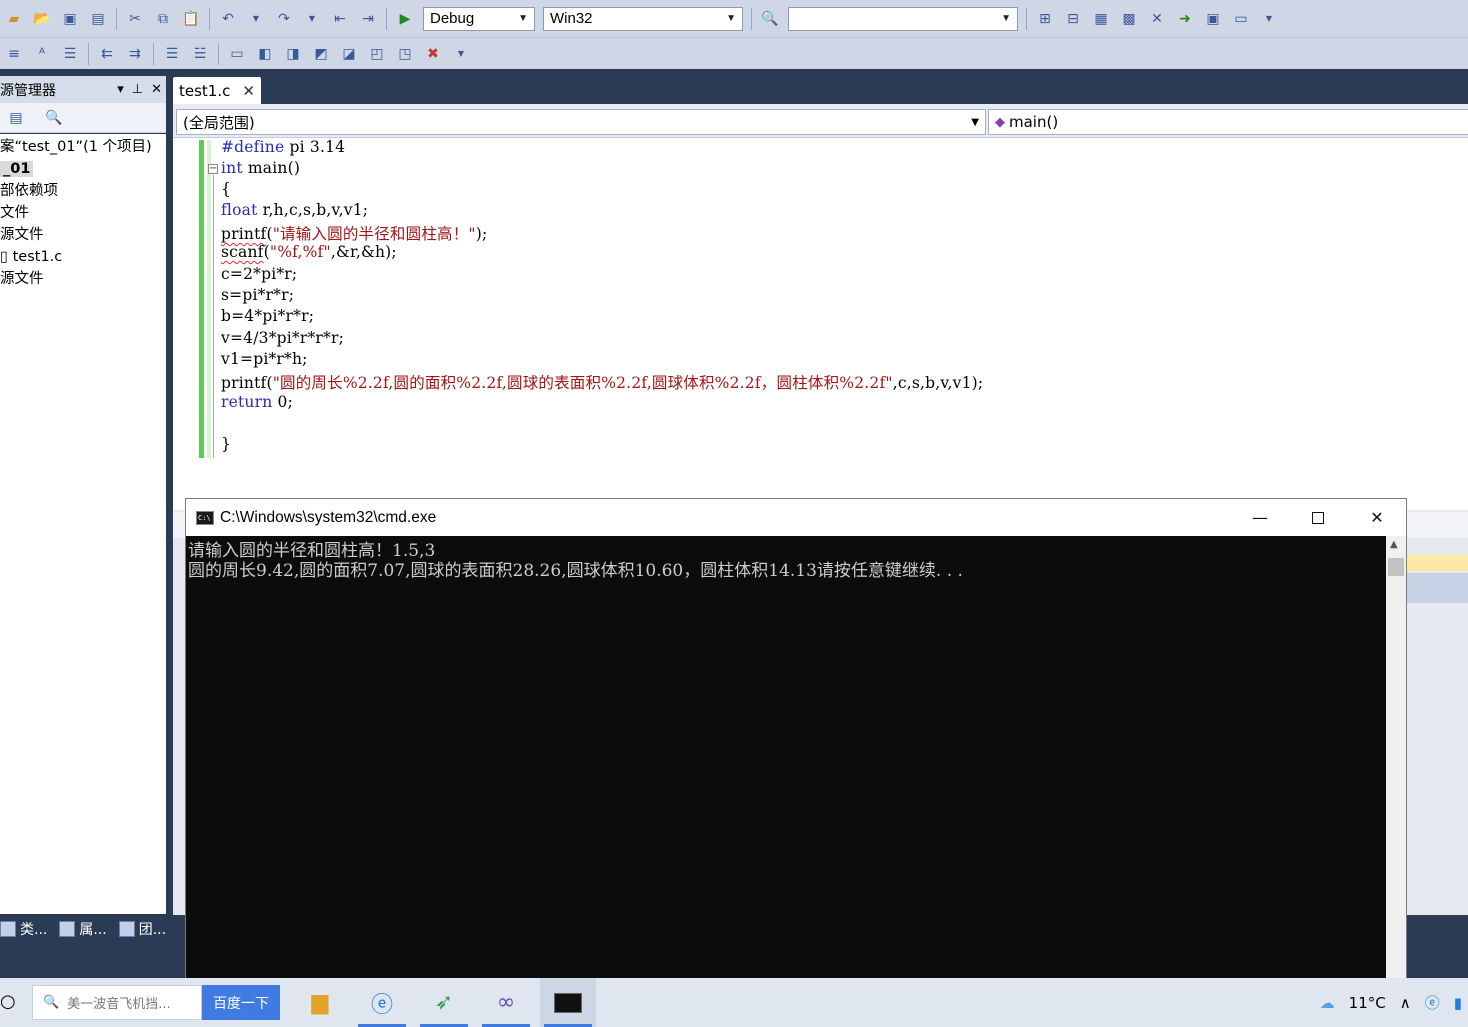  Describe the element at coordinates (70, 19) in the screenshot. I see `save-icon: ▣` at that location.